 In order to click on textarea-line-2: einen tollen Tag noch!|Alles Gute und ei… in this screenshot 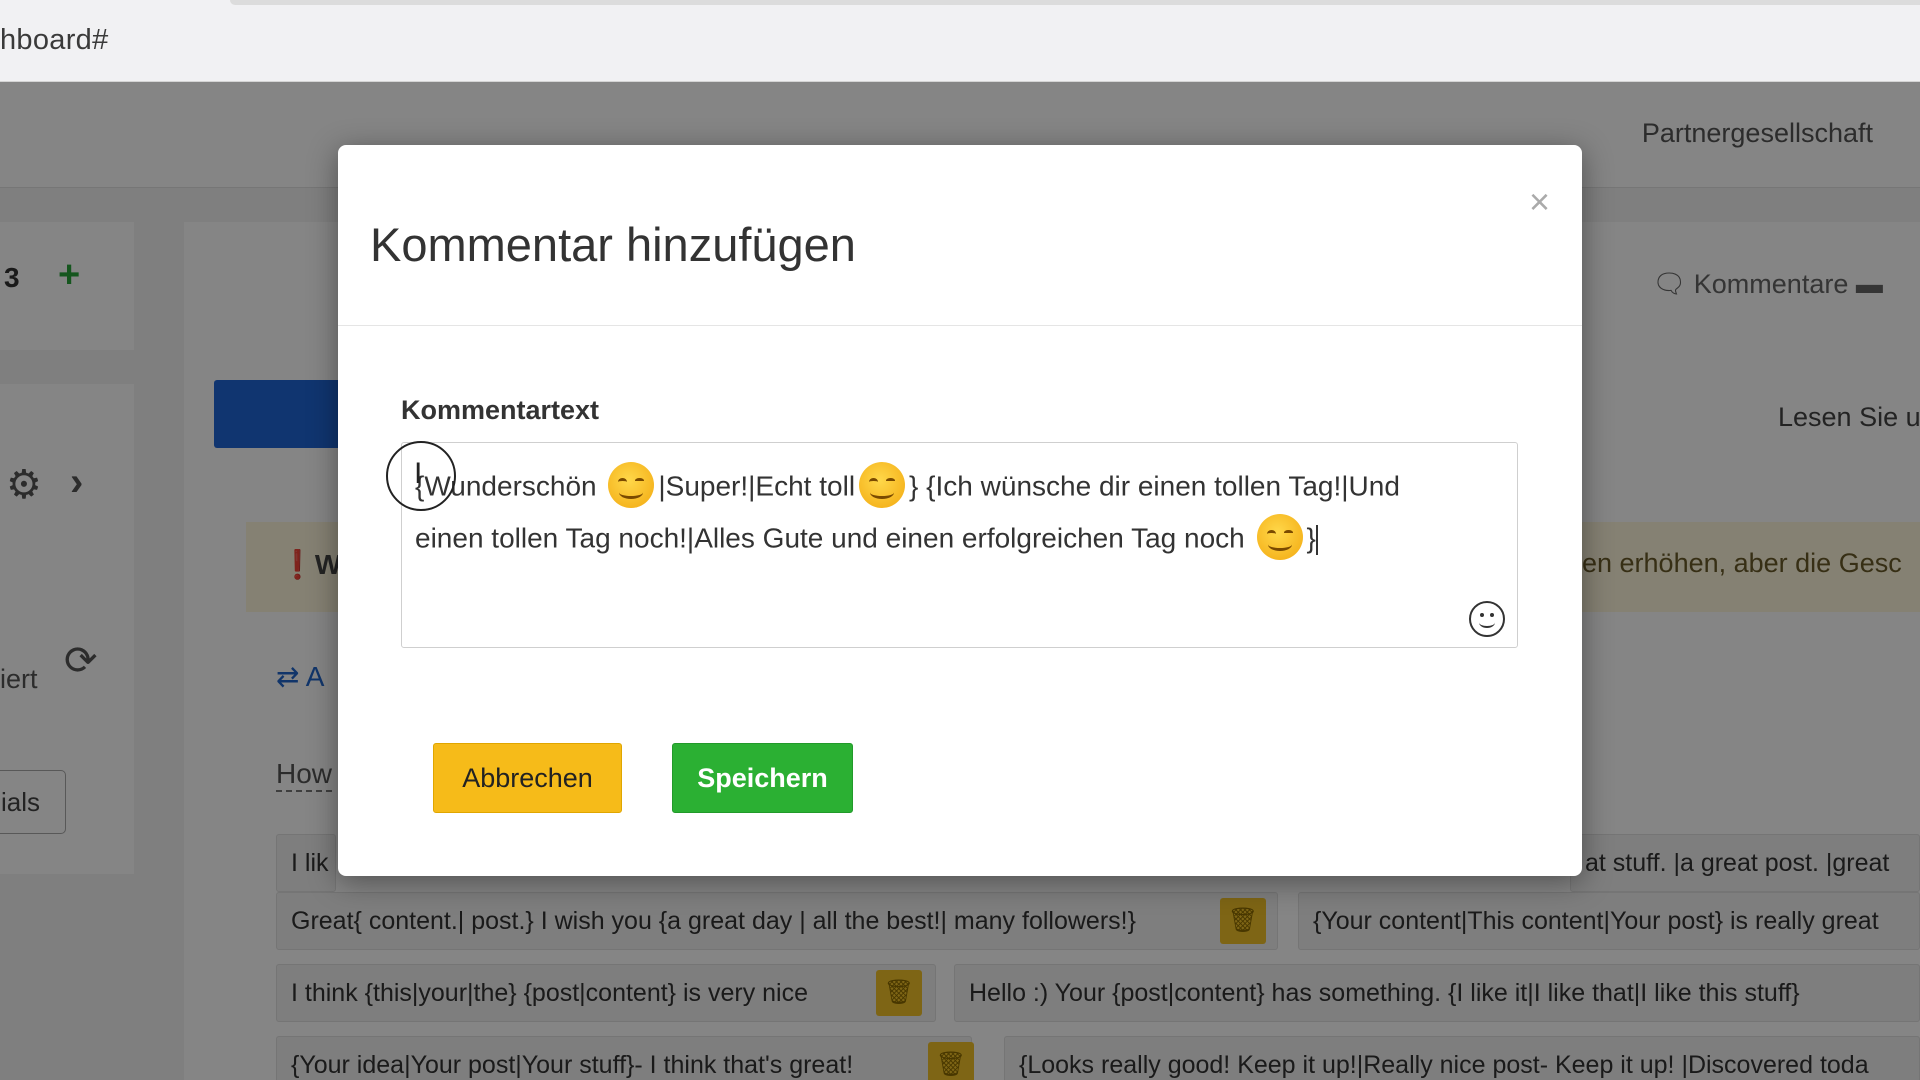, I will do `click(866, 538)`.